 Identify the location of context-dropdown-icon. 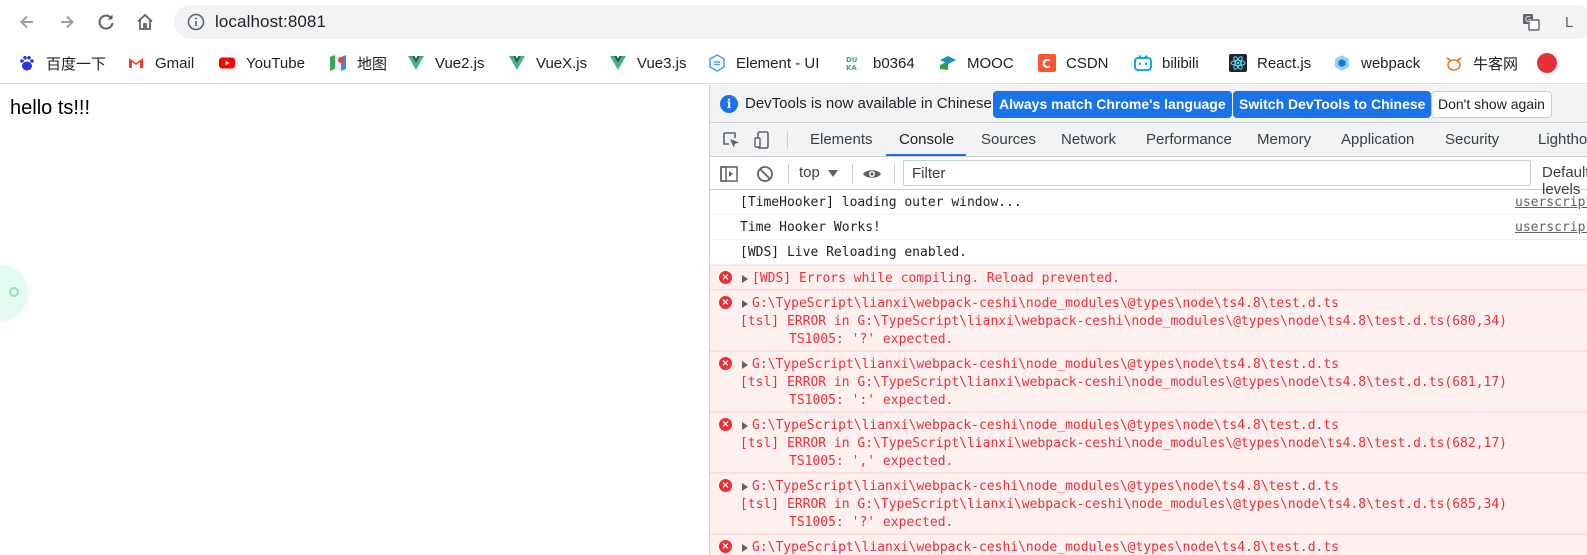
(833, 173).